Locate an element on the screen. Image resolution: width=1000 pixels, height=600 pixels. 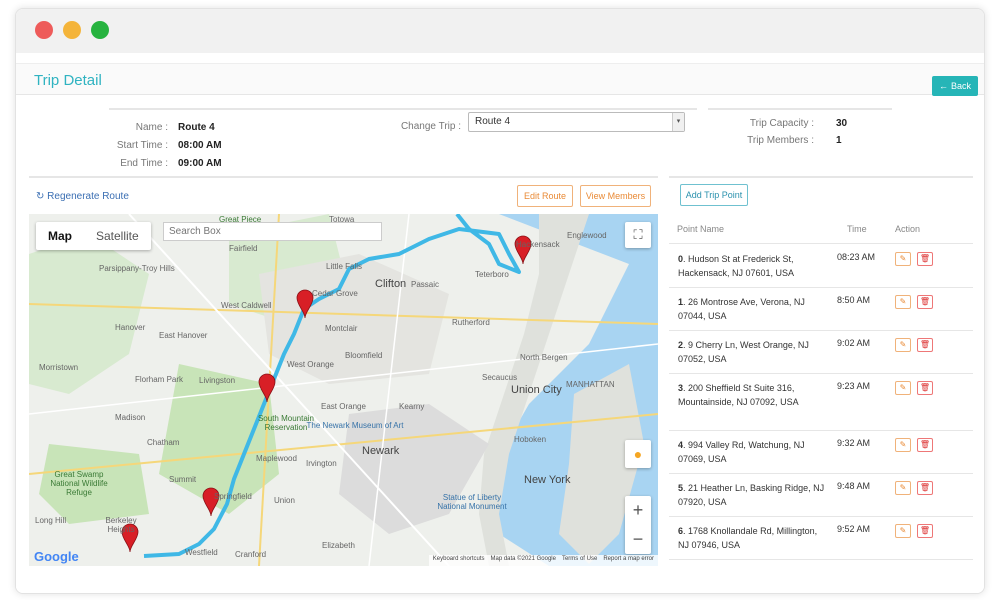
keyboard-shortcuts-link: Keyboard shortcuts is located at coordinates (459, 560).